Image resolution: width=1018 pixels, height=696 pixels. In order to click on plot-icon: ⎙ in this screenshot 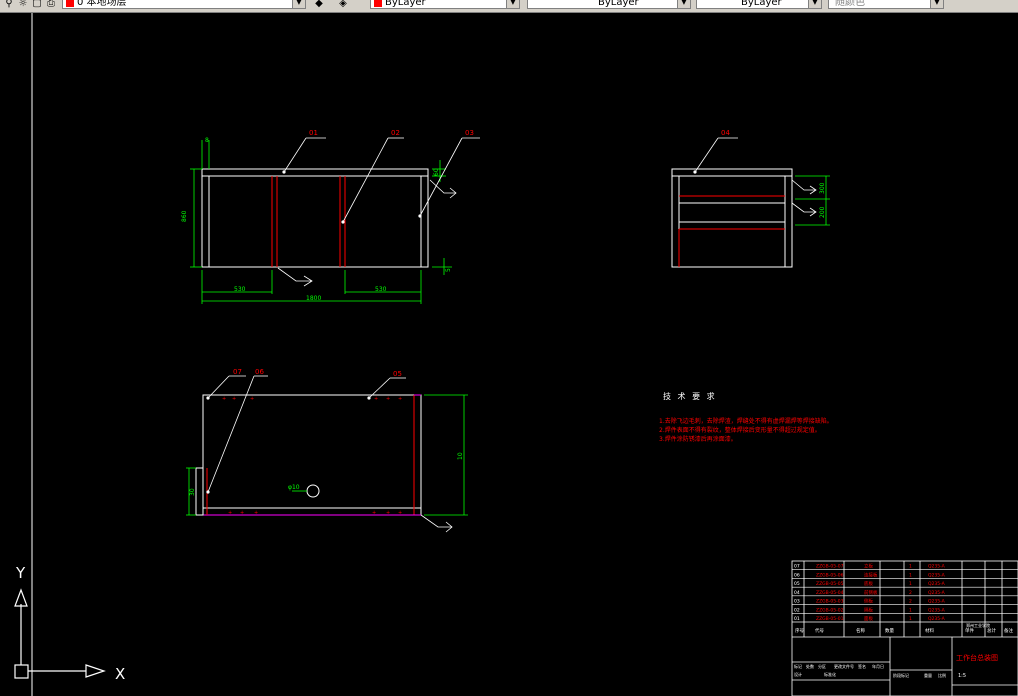, I will do `click(51, 5)`.